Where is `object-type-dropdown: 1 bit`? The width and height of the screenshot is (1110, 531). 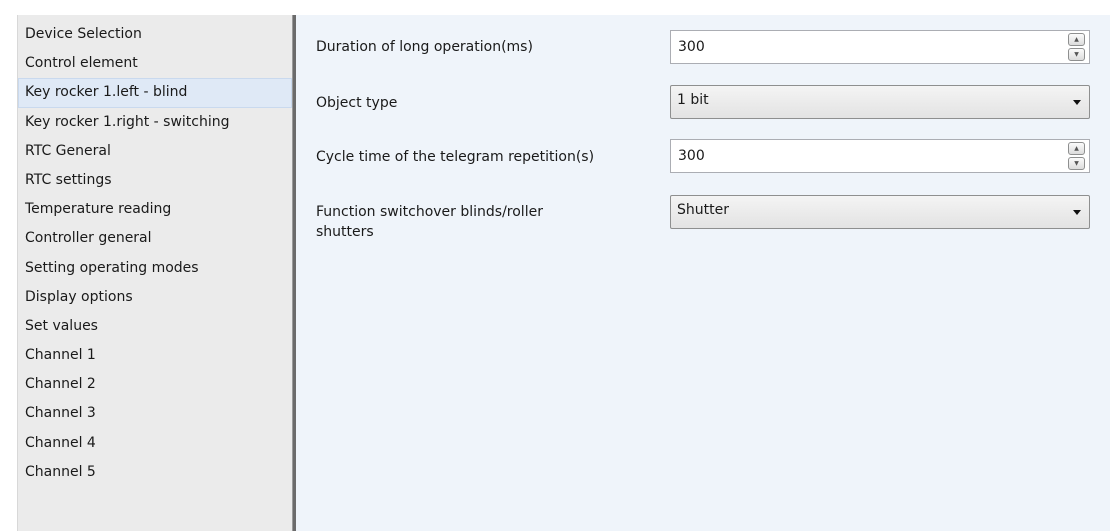
object-type-dropdown: 1 bit is located at coordinates (880, 102).